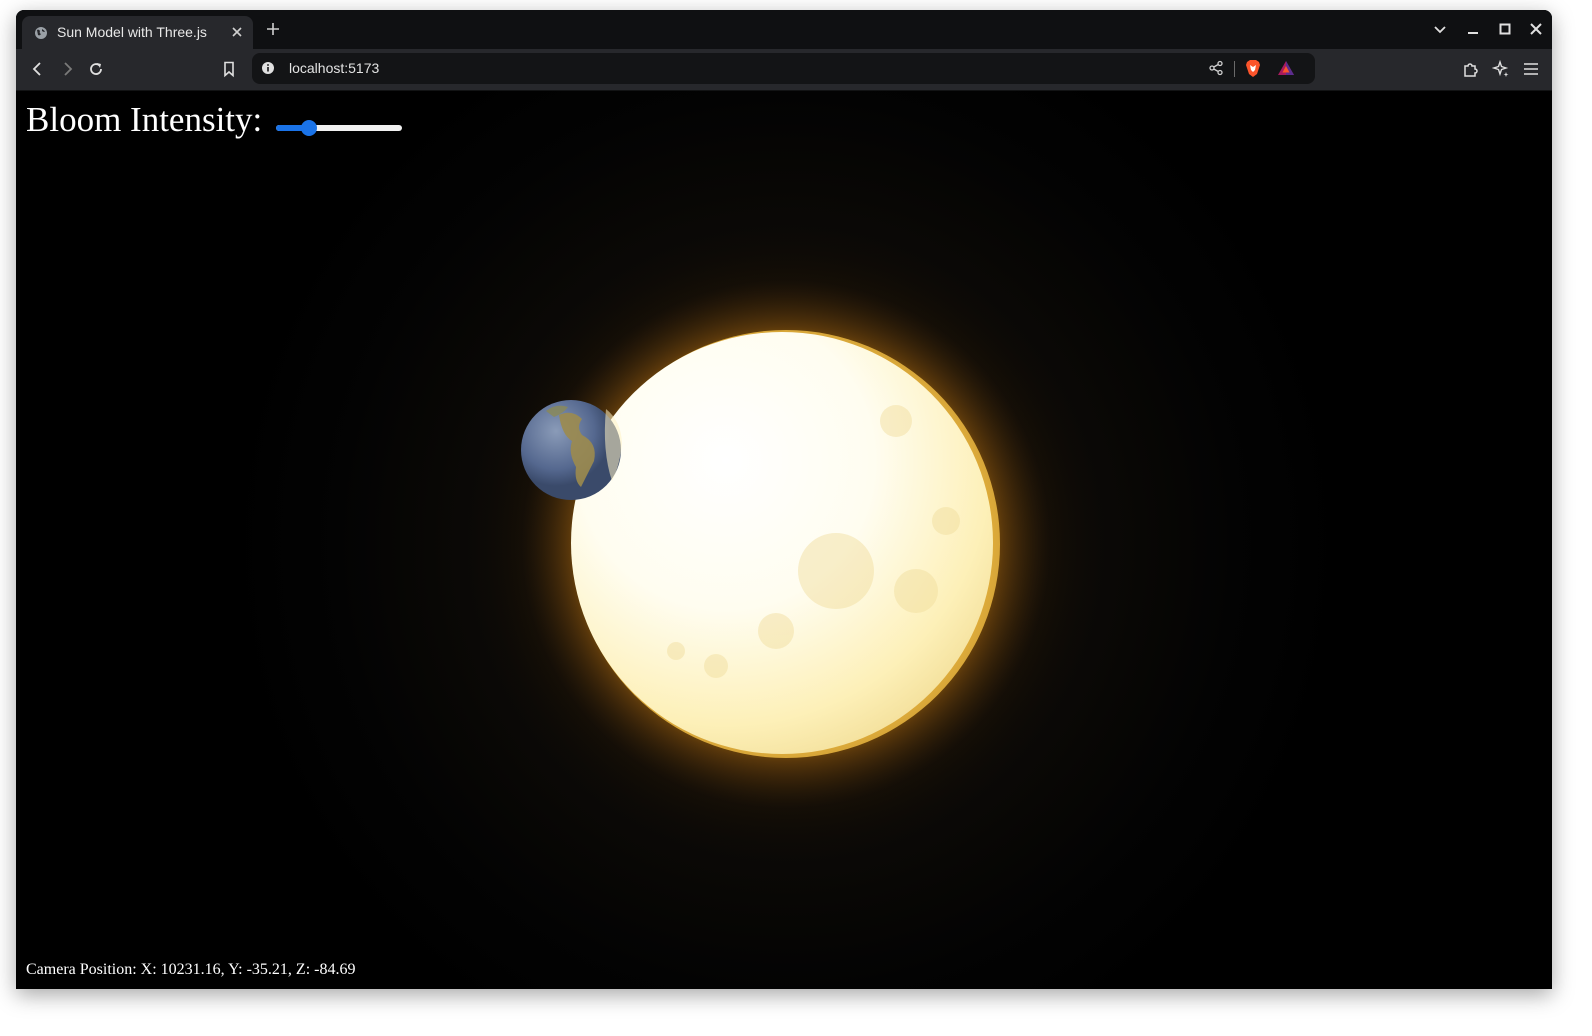 The height and width of the screenshot is (1036, 1592). What do you see at coordinates (229, 69) in the screenshot?
I see `bookmark-icon` at bounding box center [229, 69].